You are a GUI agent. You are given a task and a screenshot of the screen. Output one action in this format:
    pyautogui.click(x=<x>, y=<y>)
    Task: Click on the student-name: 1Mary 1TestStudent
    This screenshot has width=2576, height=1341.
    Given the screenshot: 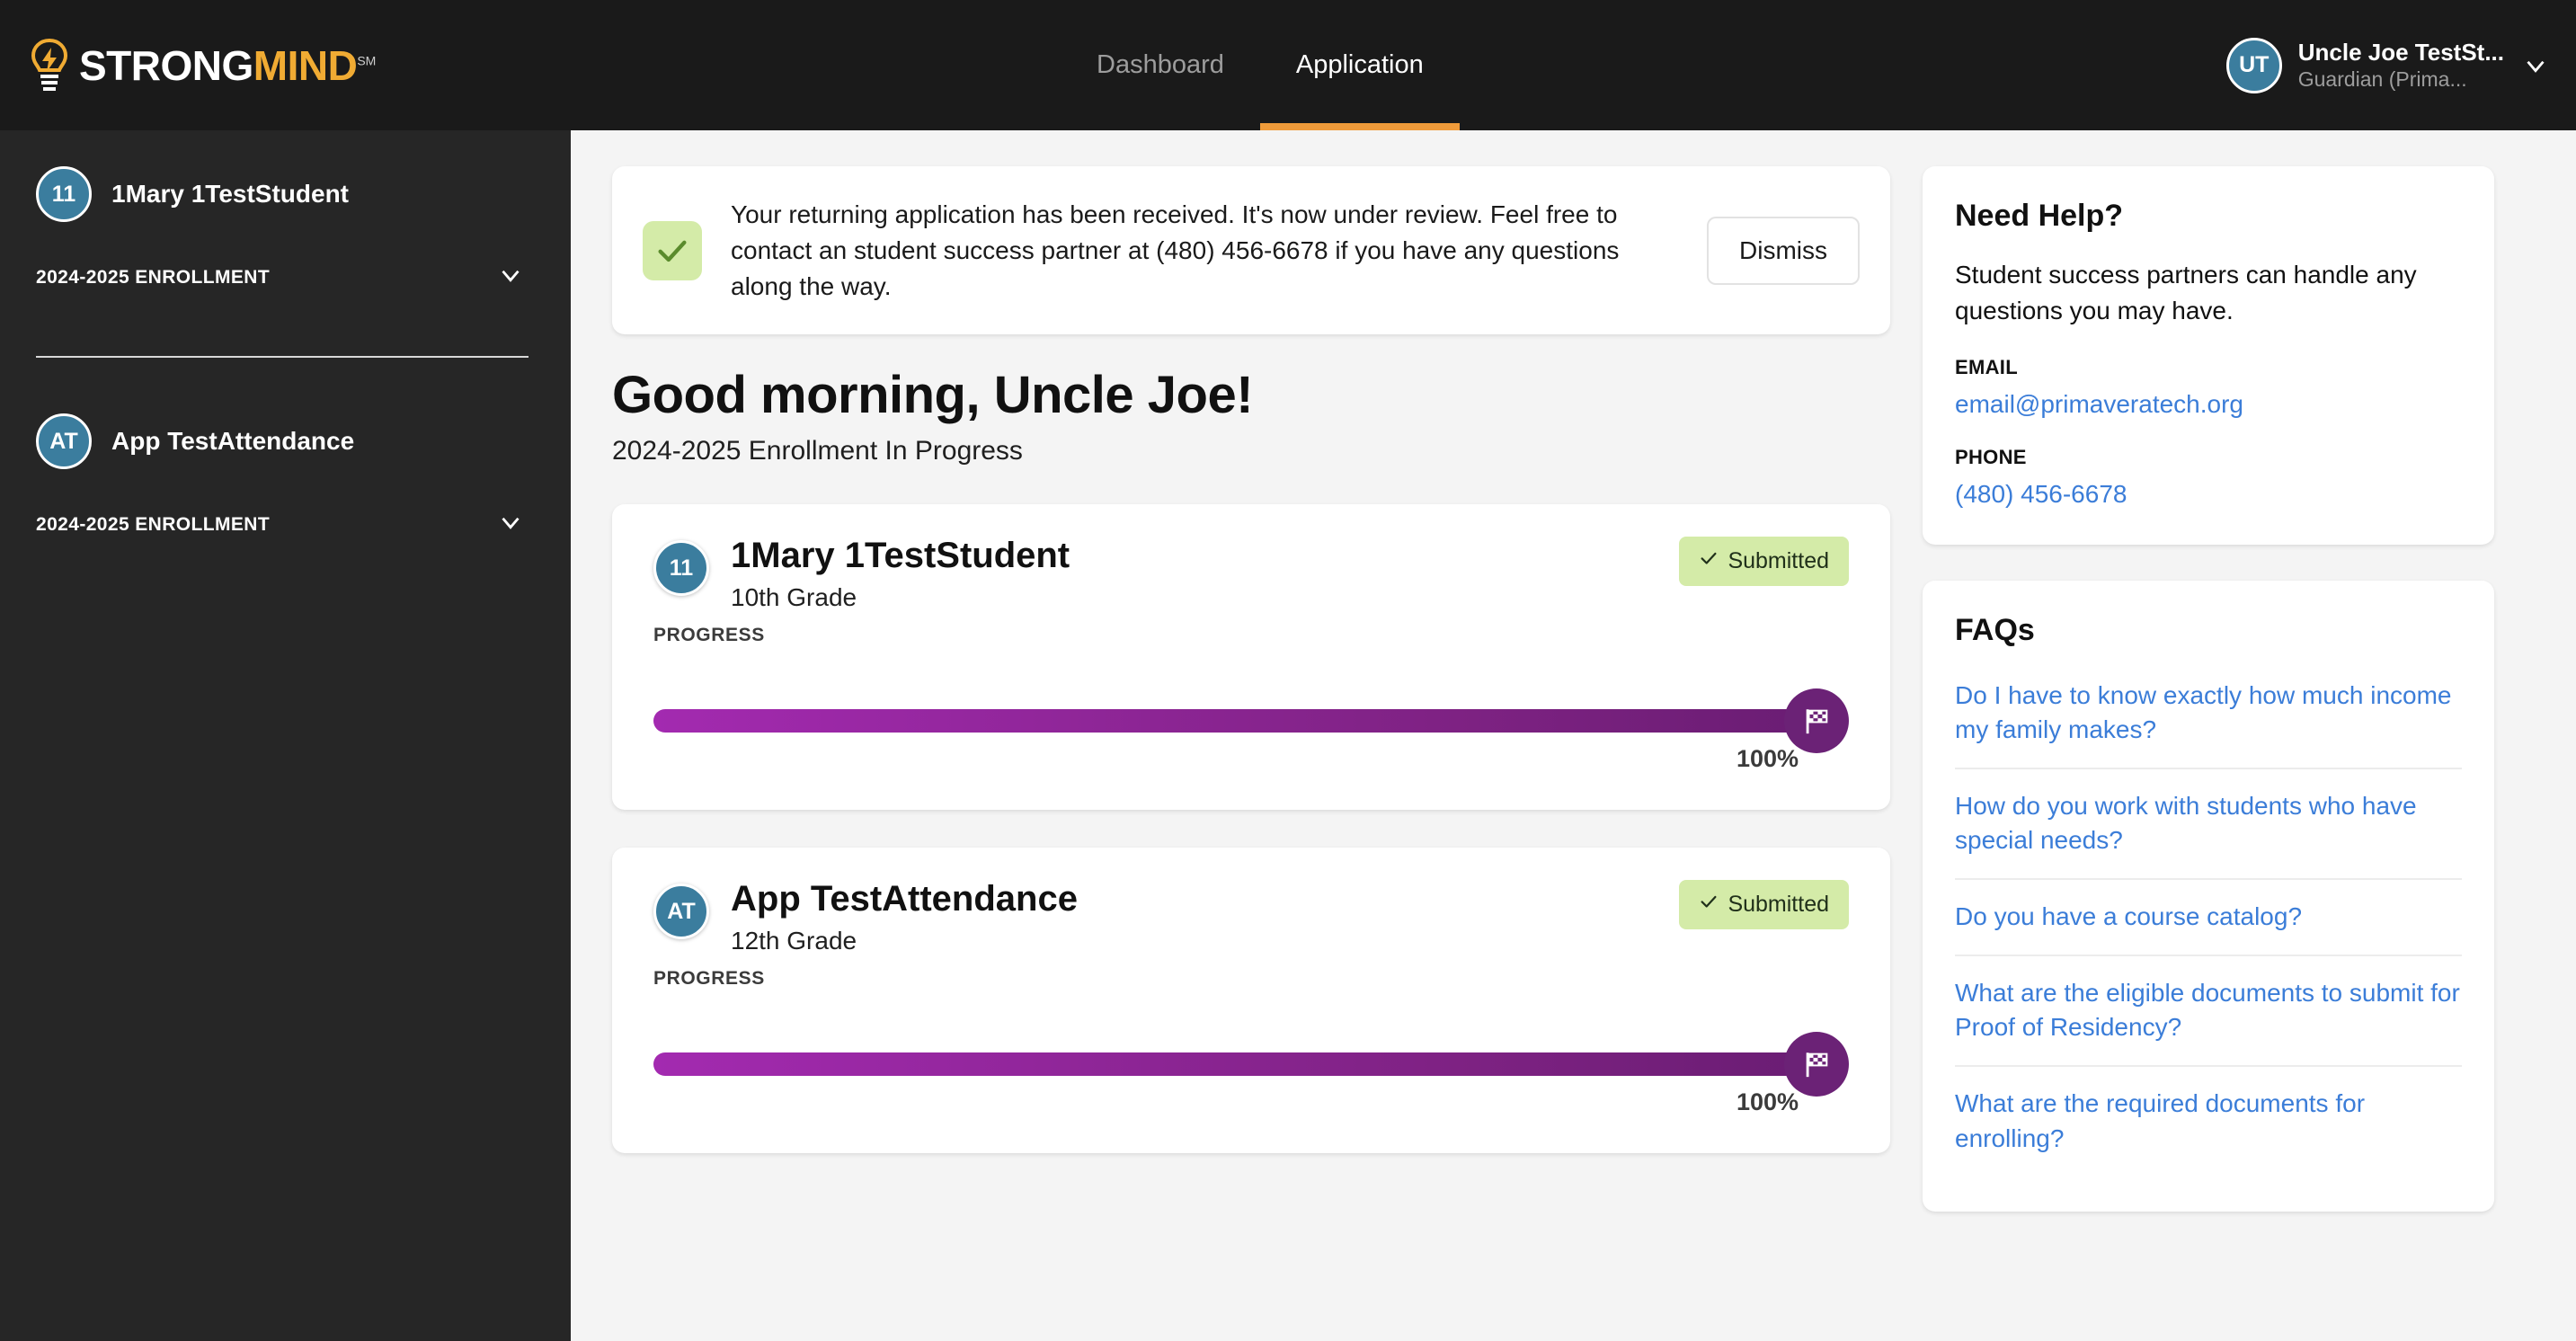 What is the action you would take?
    pyautogui.click(x=900, y=556)
    